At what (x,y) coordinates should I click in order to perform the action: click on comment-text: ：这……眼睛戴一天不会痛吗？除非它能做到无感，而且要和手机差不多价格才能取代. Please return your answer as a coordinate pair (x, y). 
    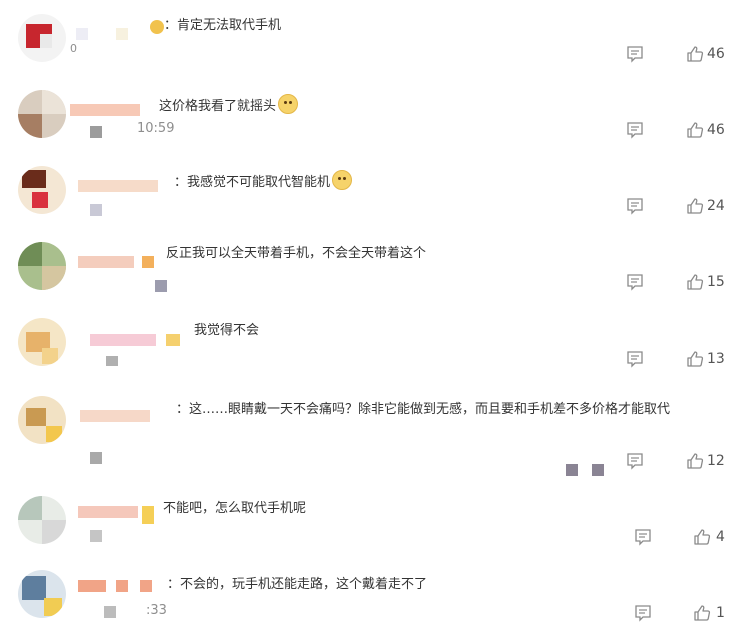
    Looking at the image, I should click on (423, 409).